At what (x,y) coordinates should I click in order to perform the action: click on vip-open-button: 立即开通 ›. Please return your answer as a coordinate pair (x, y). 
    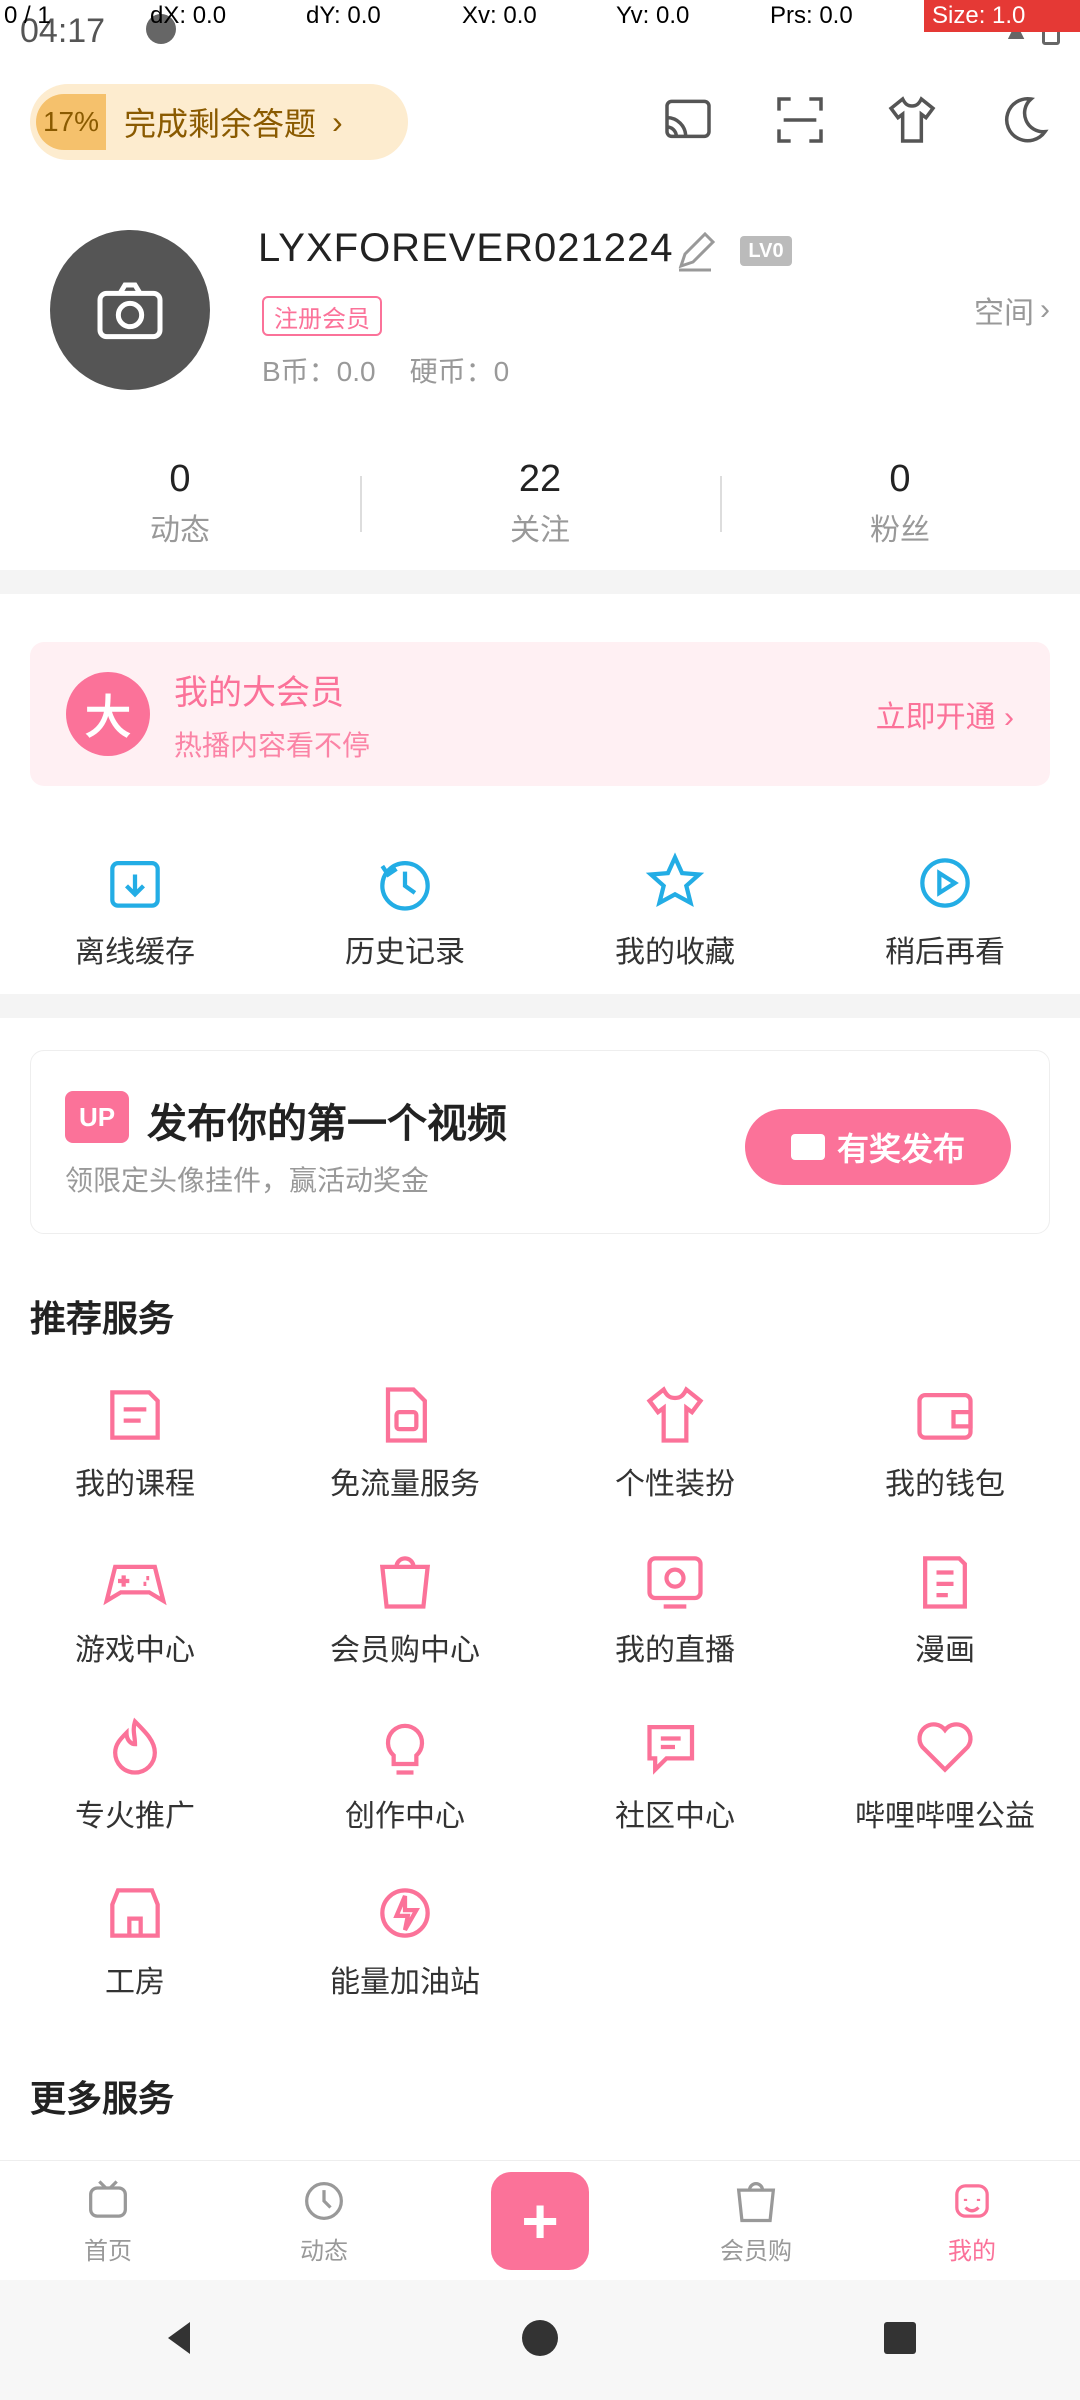
    Looking at the image, I should click on (945, 714).